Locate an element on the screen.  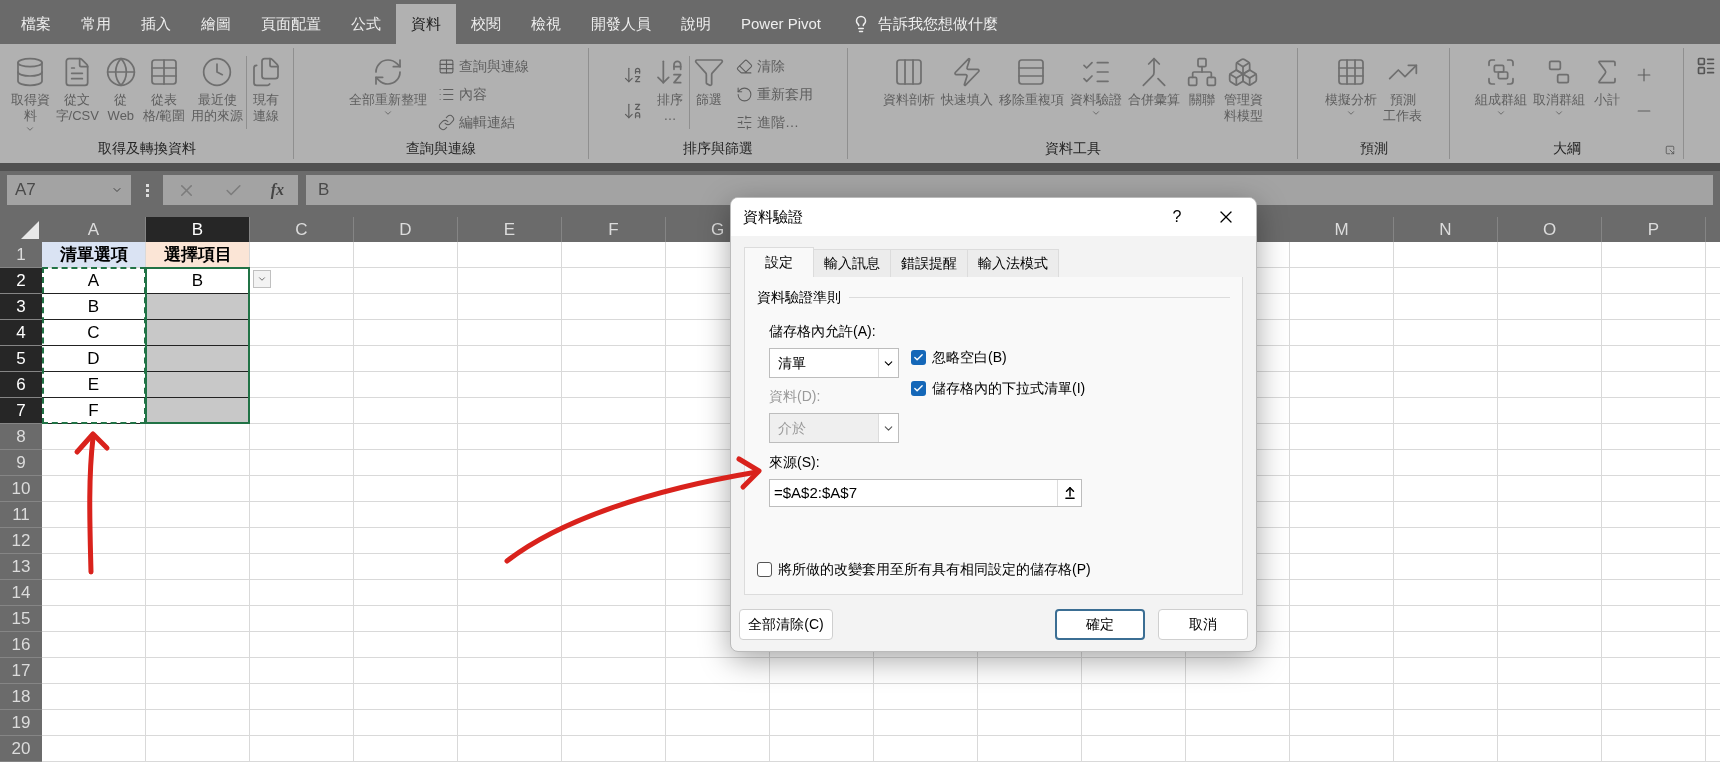
ribbon-button: 全部重新整理 is located at coordinates (387, 92).